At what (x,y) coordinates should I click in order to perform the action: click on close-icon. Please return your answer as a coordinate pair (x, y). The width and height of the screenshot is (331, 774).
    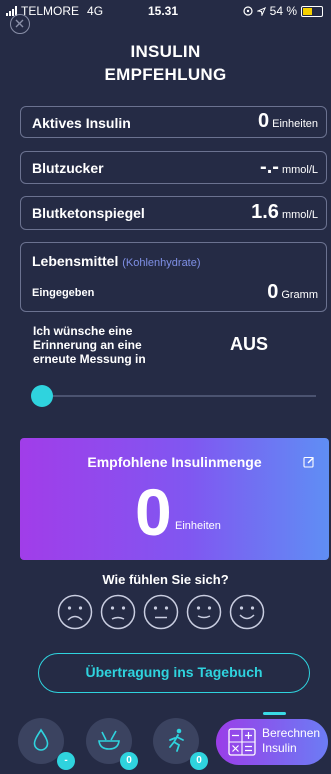
    Looking at the image, I should click on (19, 23).